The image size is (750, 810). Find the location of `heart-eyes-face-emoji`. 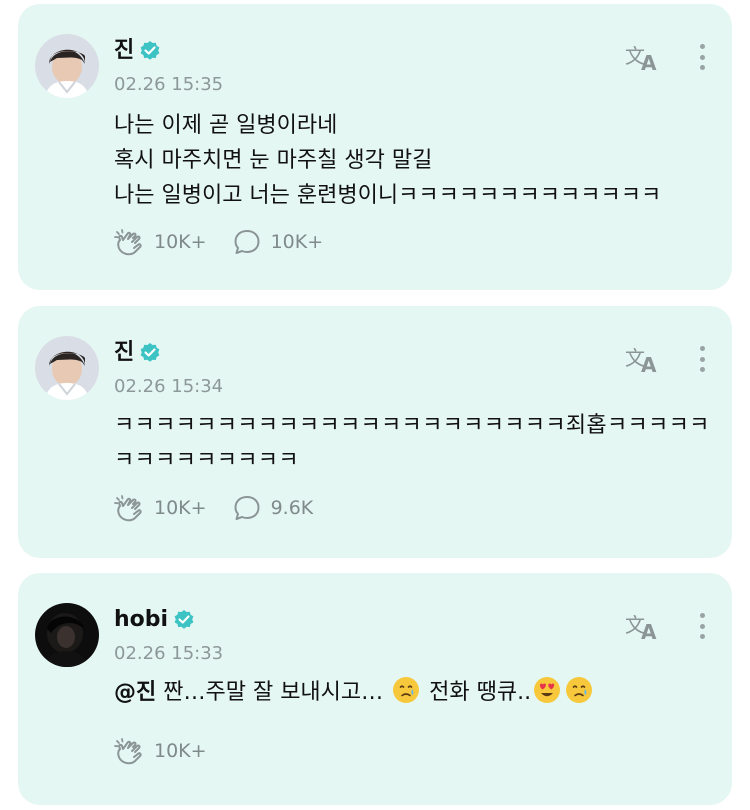

heart-eyes-face-emoji is located at coordinates (547, 690).